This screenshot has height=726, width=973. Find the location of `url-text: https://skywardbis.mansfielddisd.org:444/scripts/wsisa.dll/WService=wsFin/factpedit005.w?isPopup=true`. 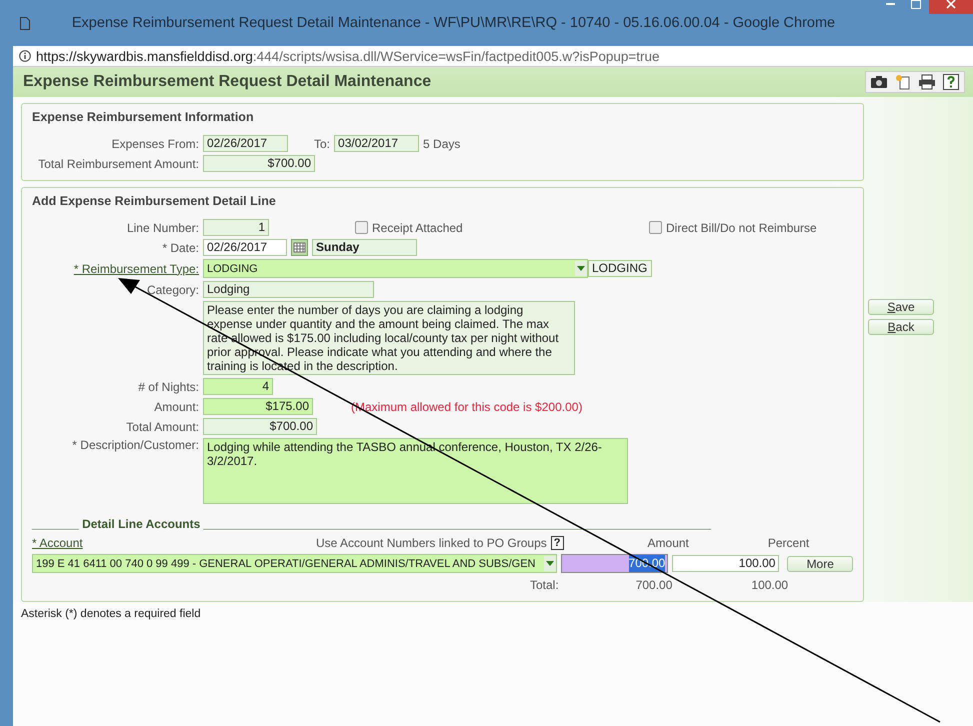

url-text: https://skywardbis.mansfielddisd.org:444/scripts/wsisa.dll/WService=wsFin/factpedit005.w?isPopup=true is located at coordinates (348, 56).